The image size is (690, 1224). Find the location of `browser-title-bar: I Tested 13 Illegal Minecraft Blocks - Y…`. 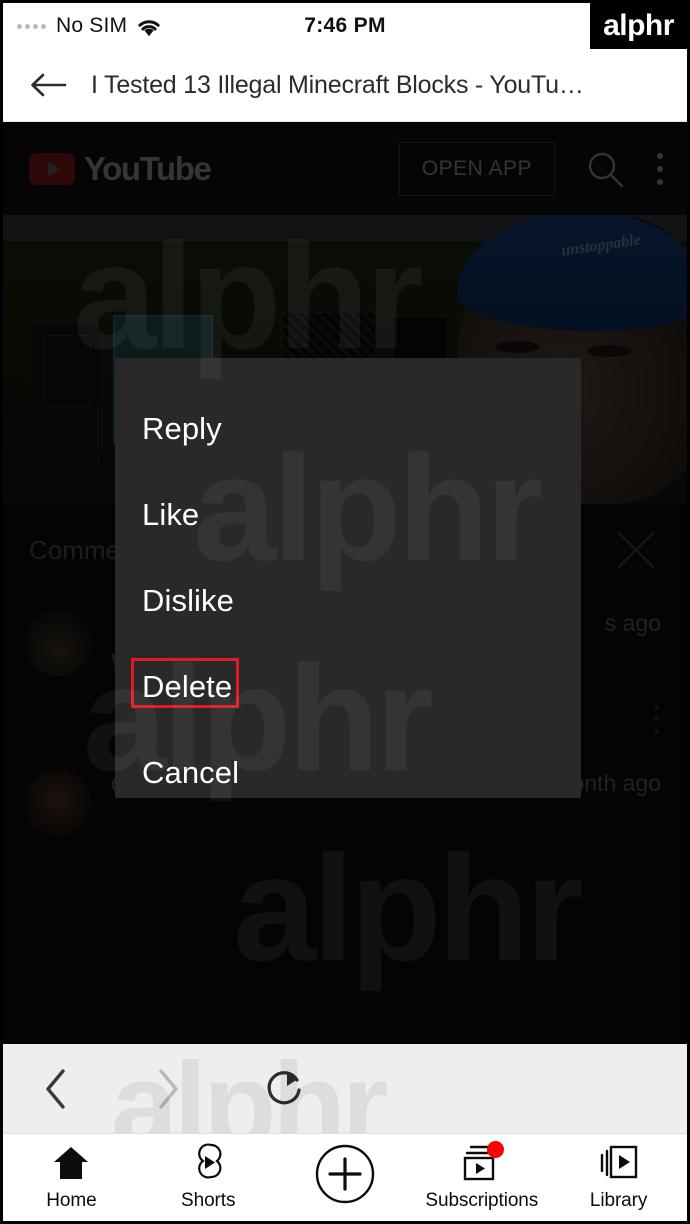

browser-title-bar: I Tested 13 Illegal Minecraft Blocks - Y… is located at coordinates (345, 85).